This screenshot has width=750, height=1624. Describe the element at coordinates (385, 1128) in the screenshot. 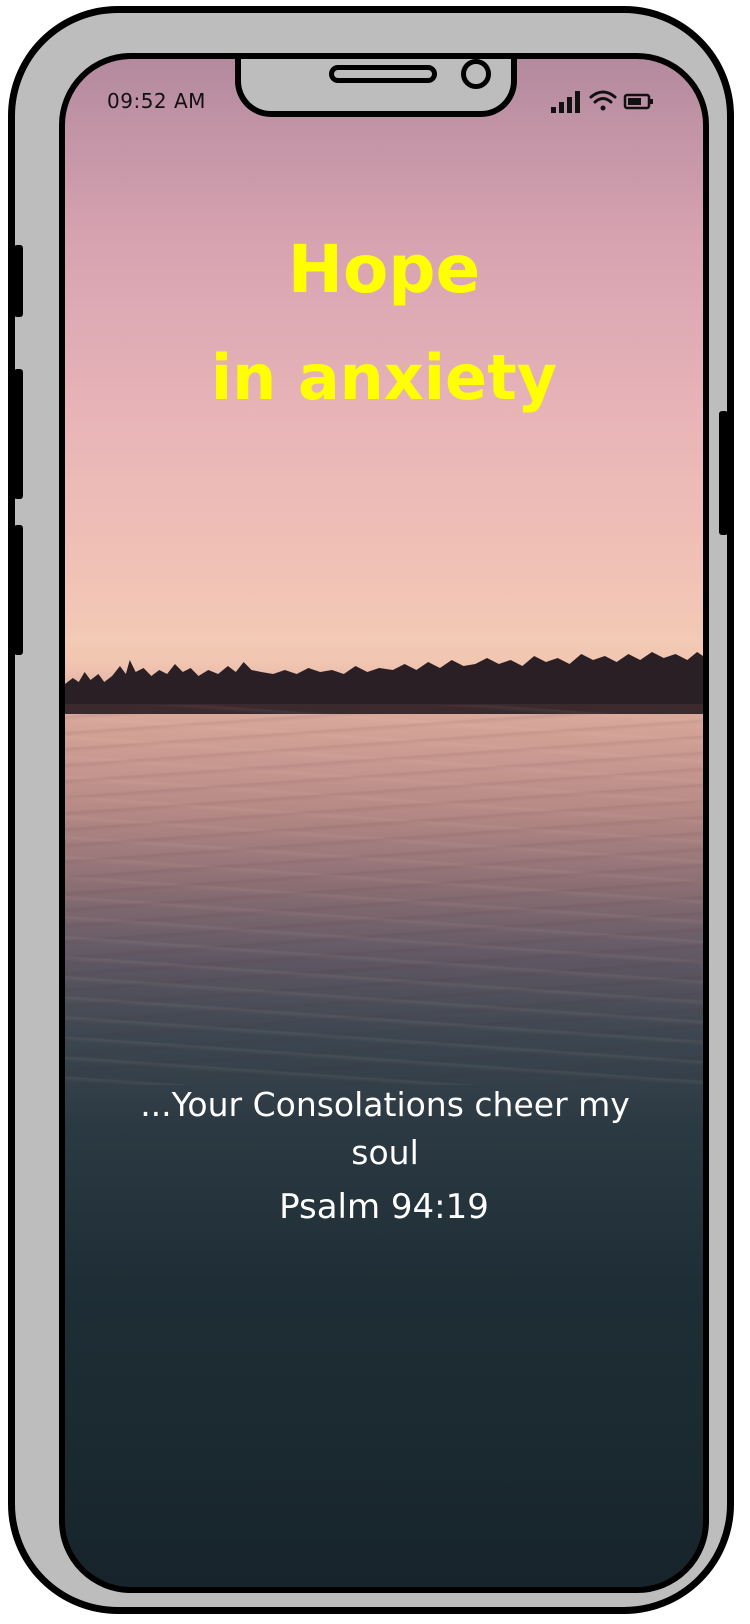

I see `verse-text: ...Your Consolations cheer my soul` at that location.